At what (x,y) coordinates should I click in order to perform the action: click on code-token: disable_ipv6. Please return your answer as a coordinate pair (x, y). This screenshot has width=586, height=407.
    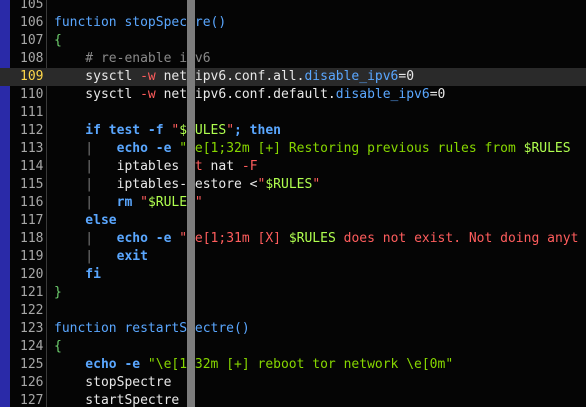
    Looking at the image, I should click on (351, 76).